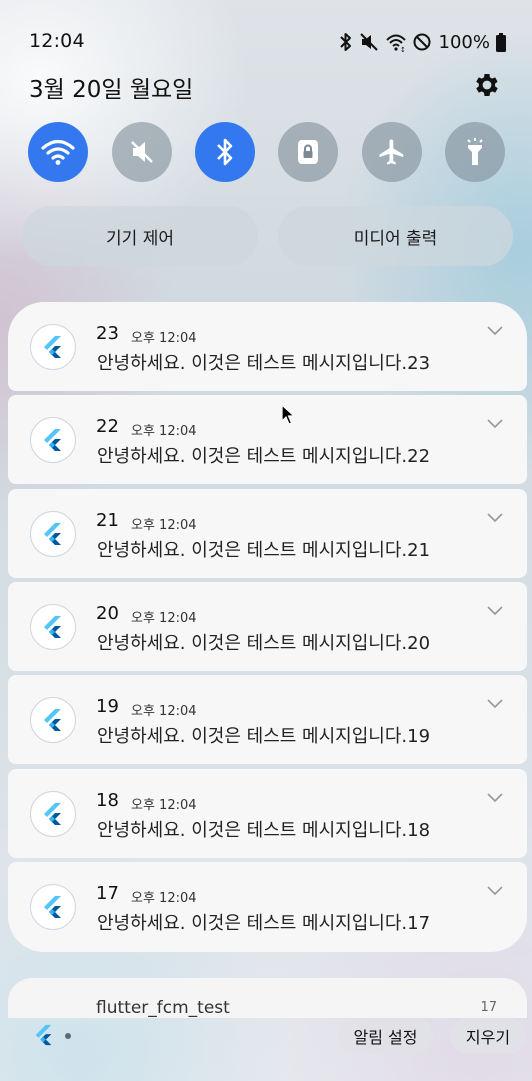  I want to click on toggle-sound, so click(142, 152).